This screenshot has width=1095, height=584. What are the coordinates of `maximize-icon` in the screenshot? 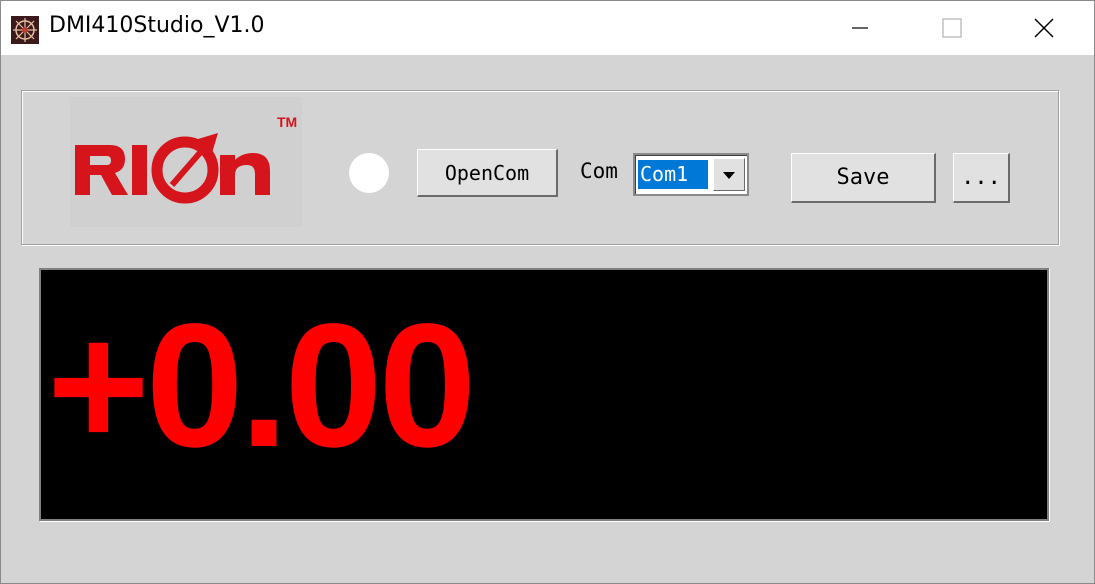 It's located at (952, 28).